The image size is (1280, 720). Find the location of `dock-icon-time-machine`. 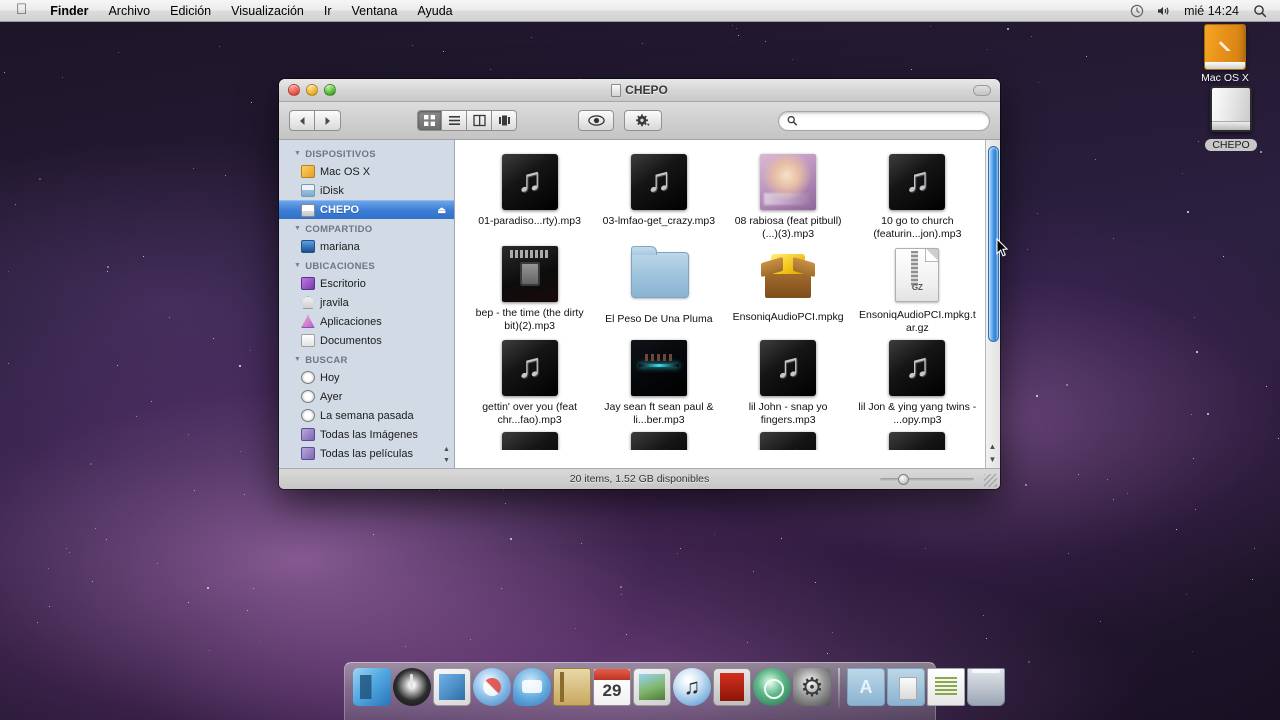

dock-icon-time-machine is located at coordinates (772, 687).